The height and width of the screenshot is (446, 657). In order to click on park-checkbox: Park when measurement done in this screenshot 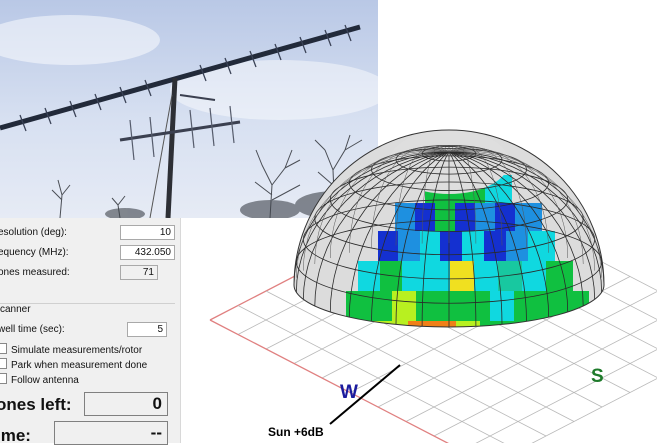, I will do `click(73, 364)`.